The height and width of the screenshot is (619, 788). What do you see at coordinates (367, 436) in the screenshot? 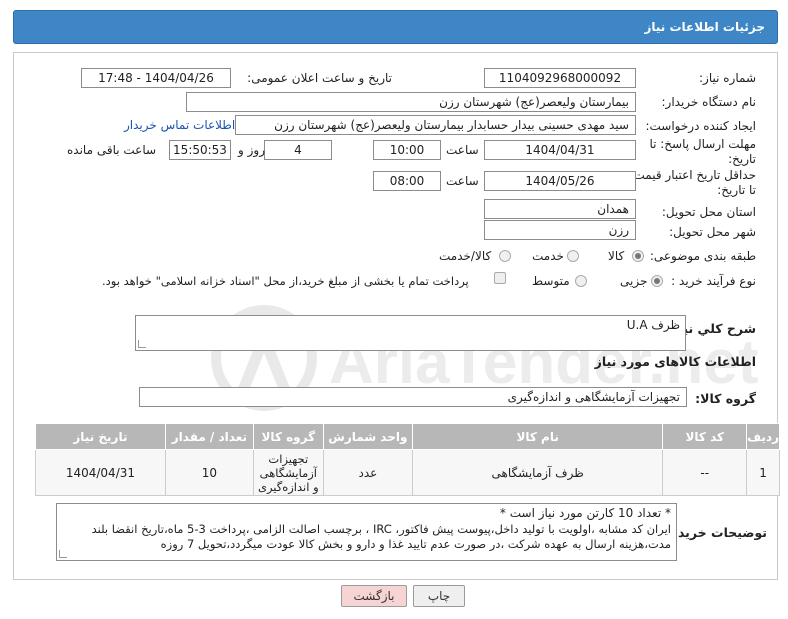
I see `col-header-unit: واحد شمارش` at bounding box center [367, 436].